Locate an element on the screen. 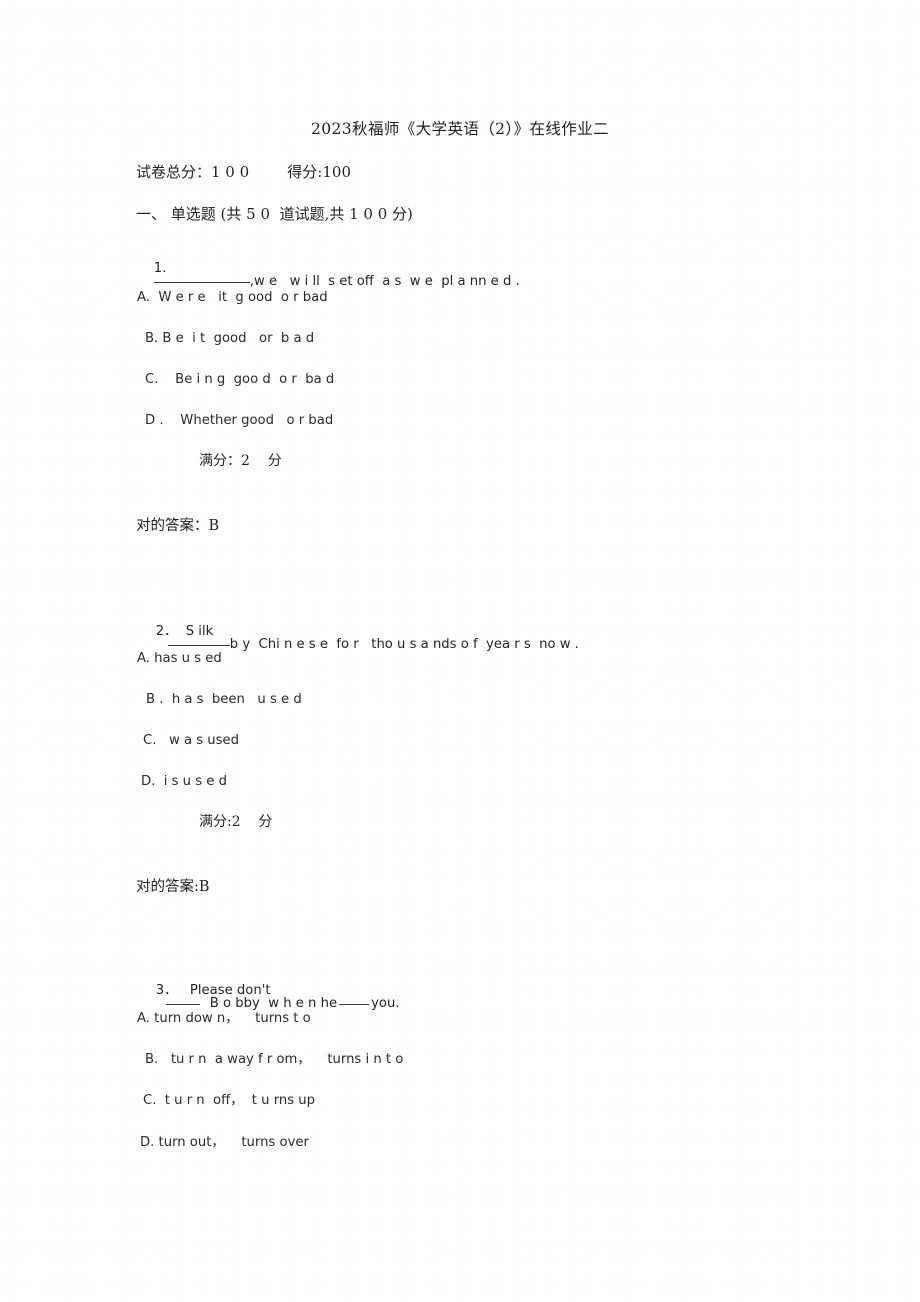 This screenshot has height=1302, width=920. question-1-option-d: D . Whether good o r bad is located at coordinates (239, 420).